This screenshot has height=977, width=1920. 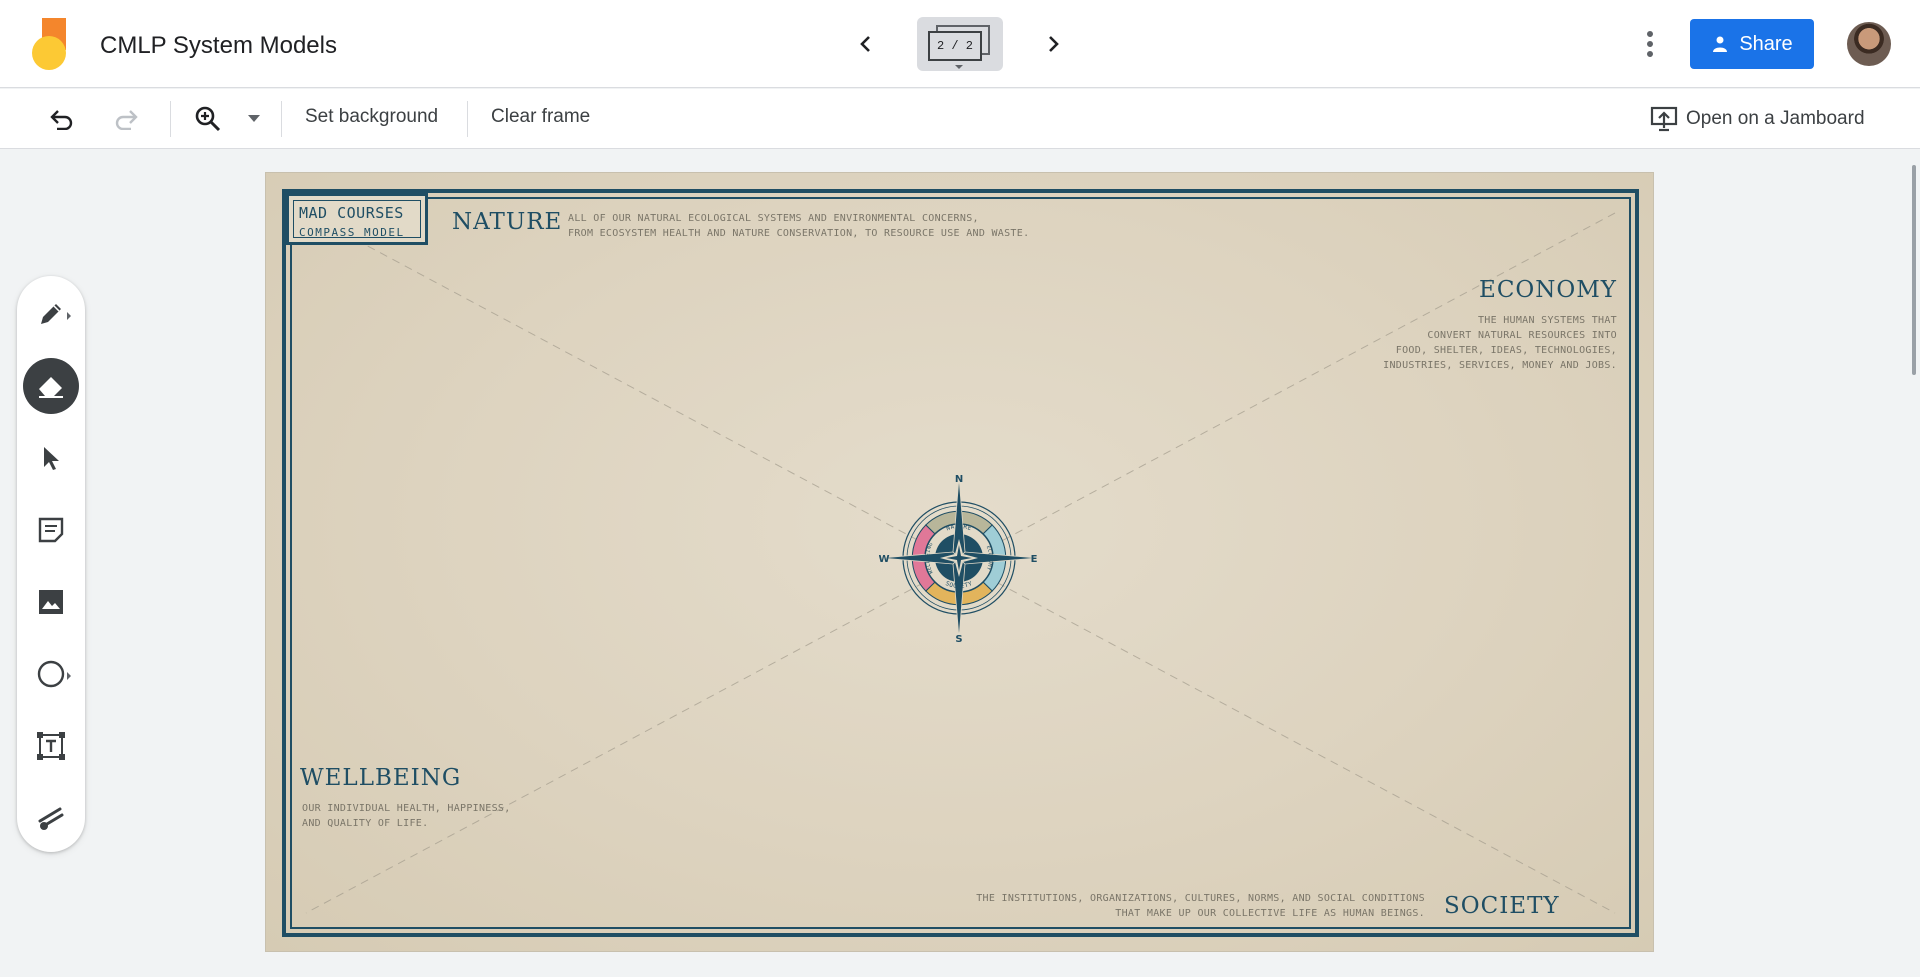 I want to click on eraser-tool, so click(x=51, y=386).